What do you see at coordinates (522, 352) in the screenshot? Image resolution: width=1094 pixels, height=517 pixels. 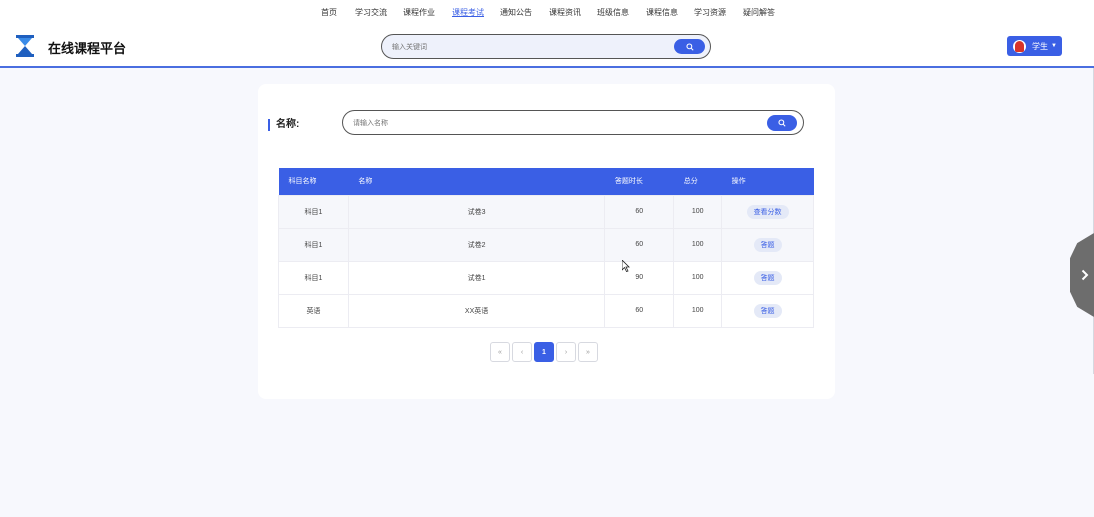 I see `prev-page-button: ‹` at bounding box center [522, 352].